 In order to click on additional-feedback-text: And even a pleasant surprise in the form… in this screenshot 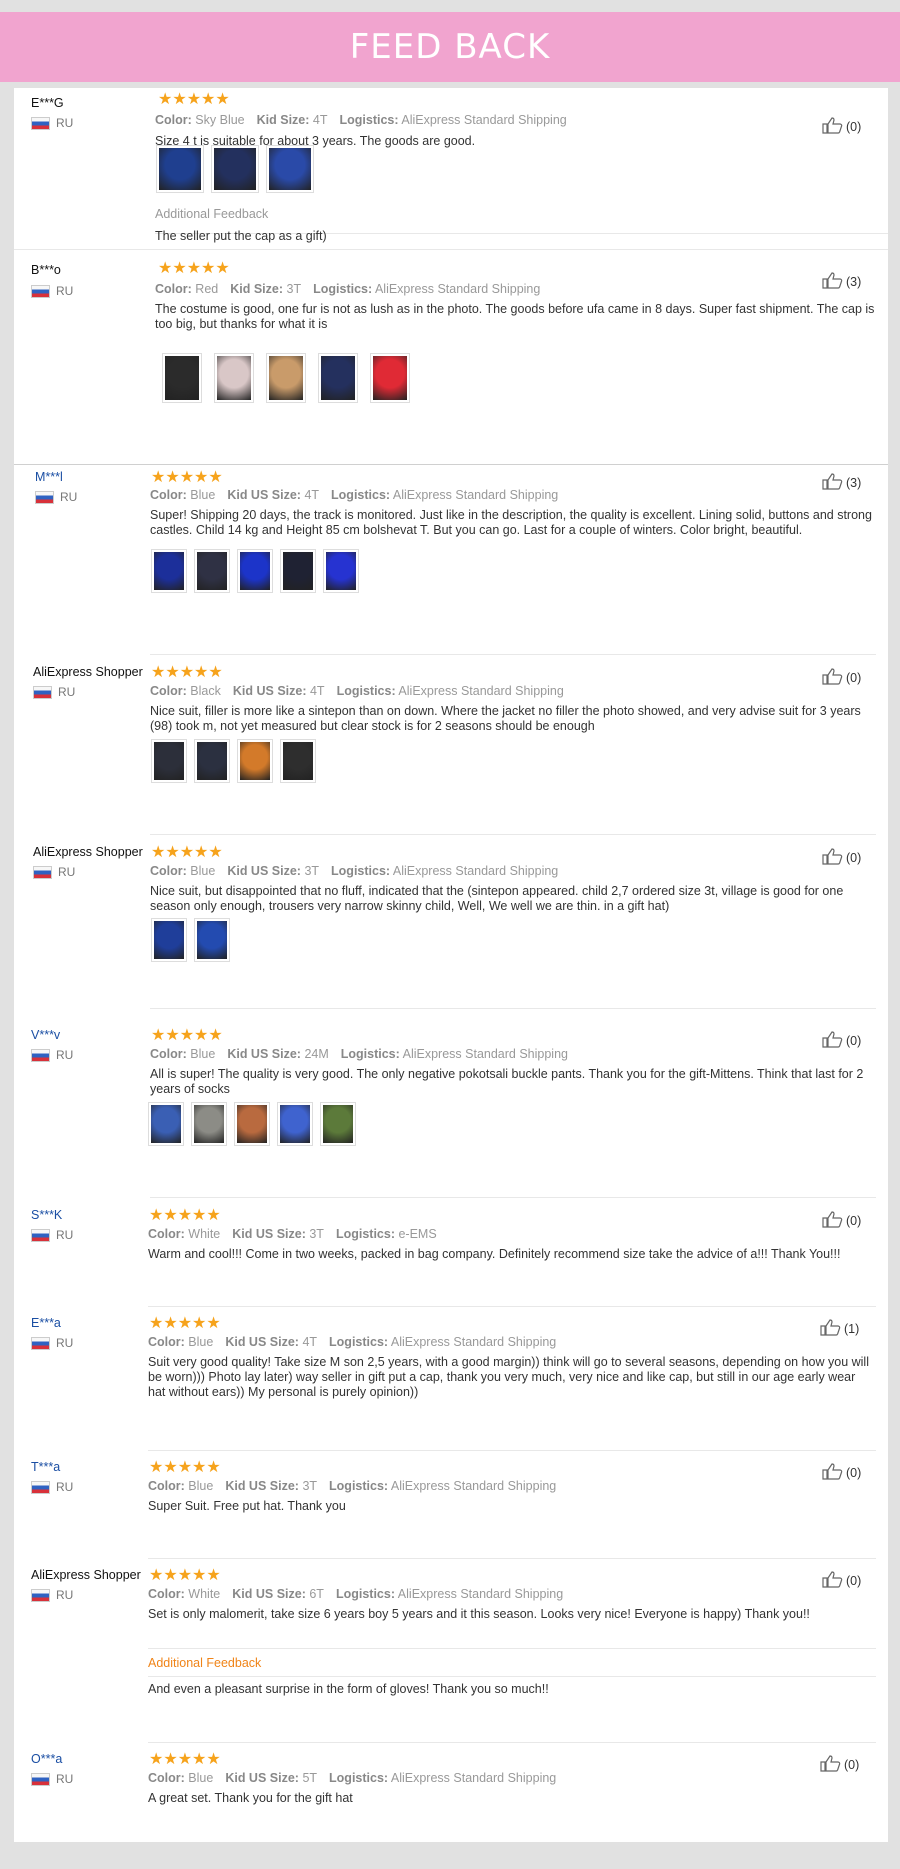, I will do `click(348, 1689)`.